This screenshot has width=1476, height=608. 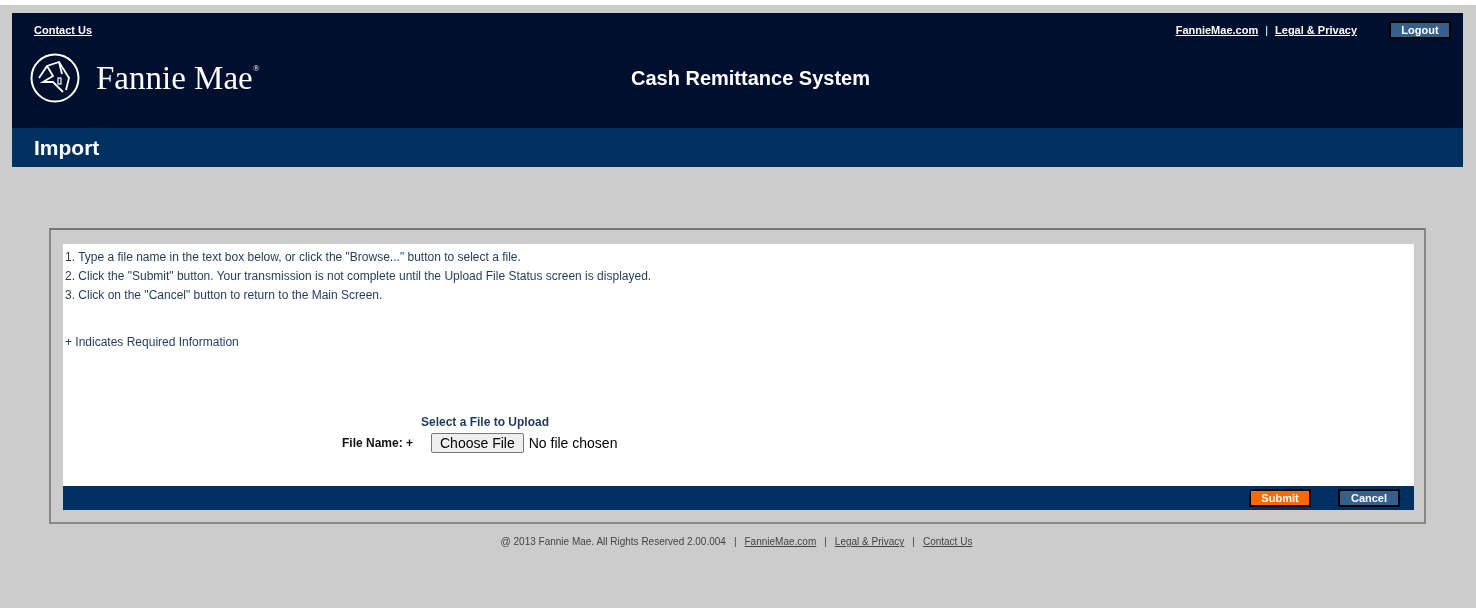 What do you see at coordinates (67, 147) in the screenshot?
I see `page-title: Import` at bounding box center [67, 147].